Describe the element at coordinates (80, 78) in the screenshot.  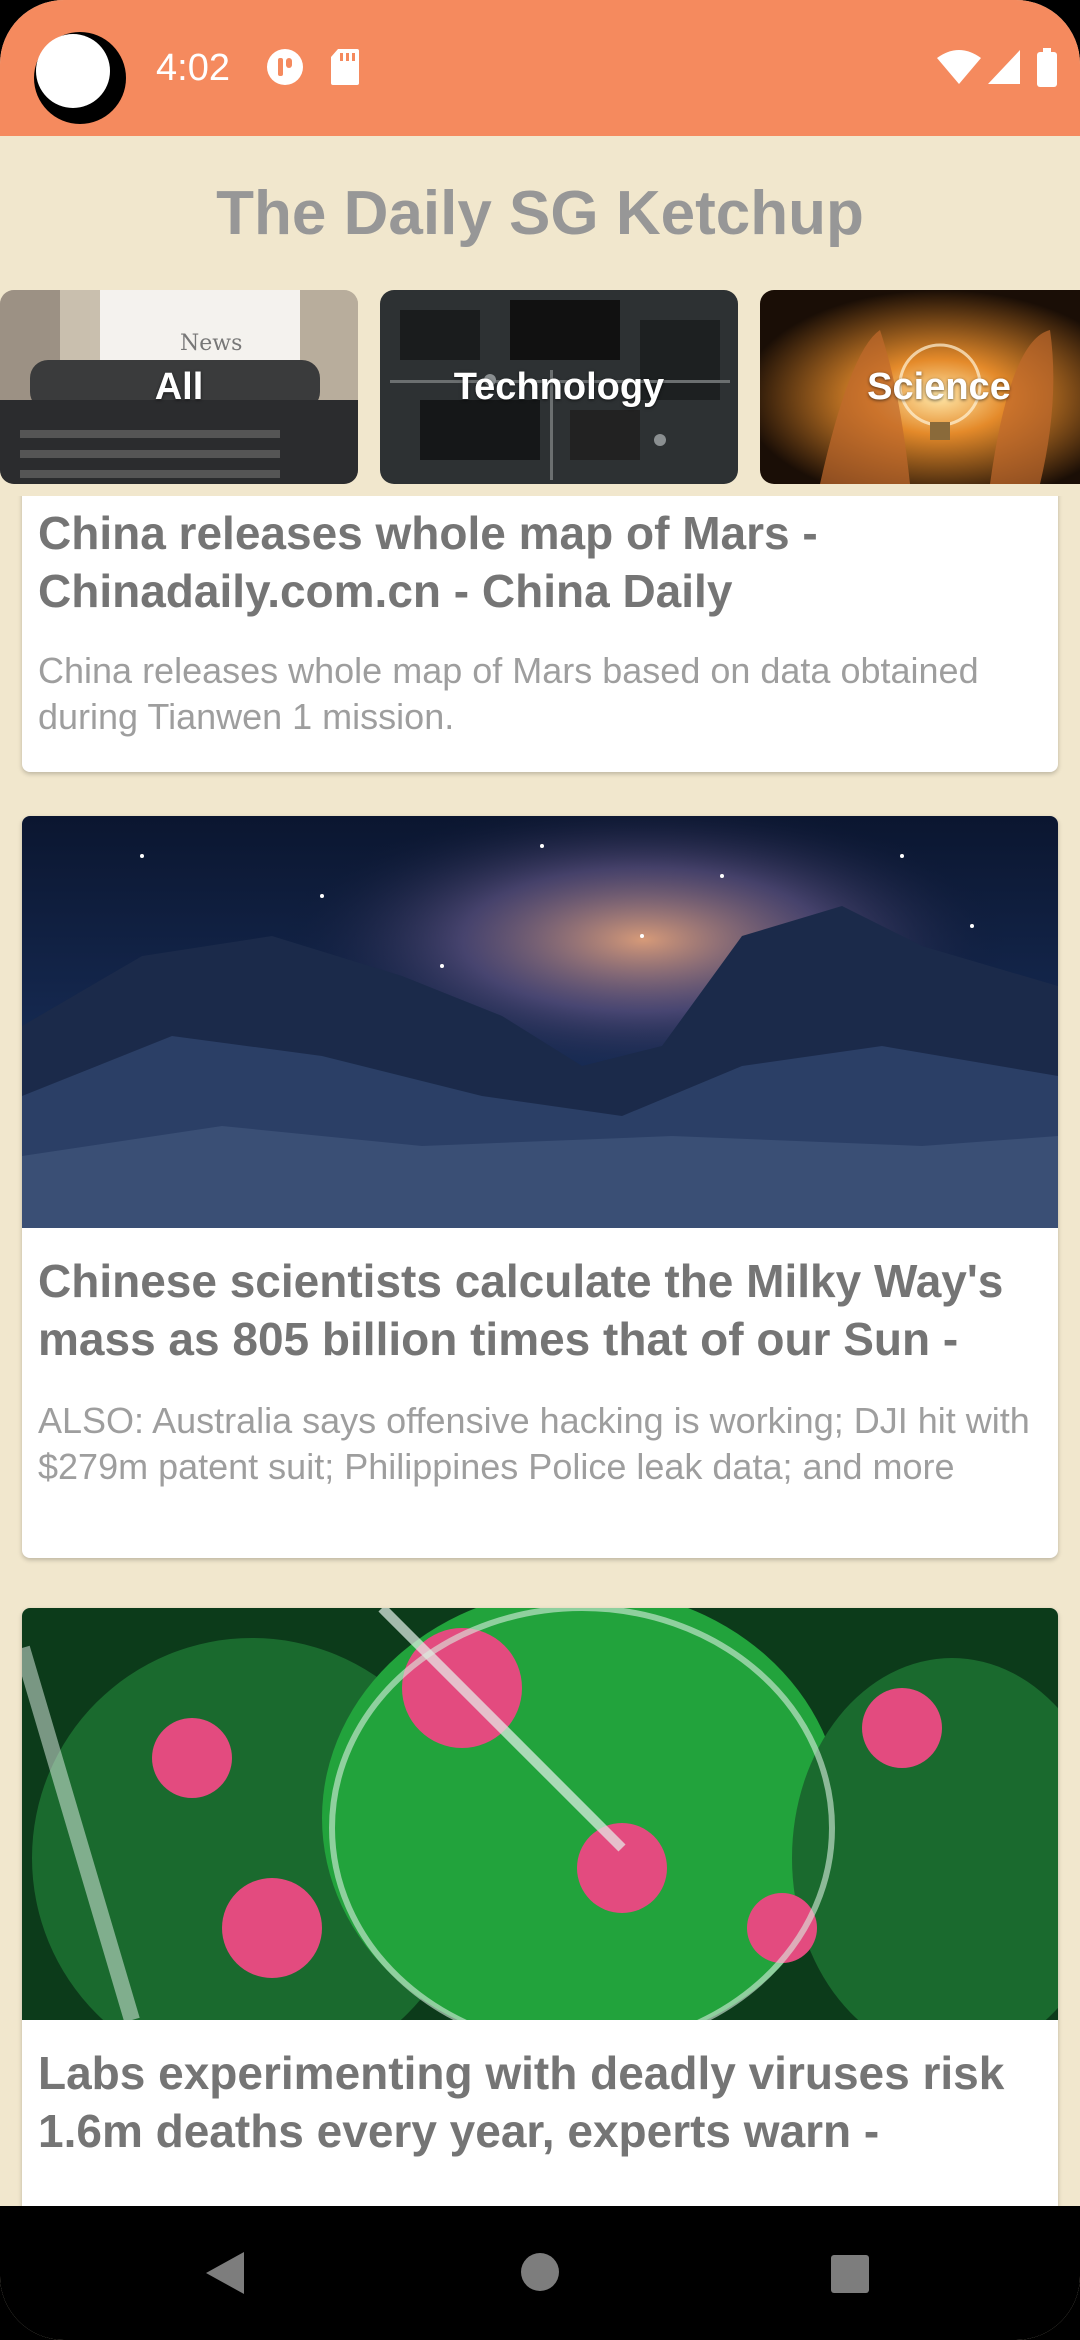
I see `camera-cutout` at that location.